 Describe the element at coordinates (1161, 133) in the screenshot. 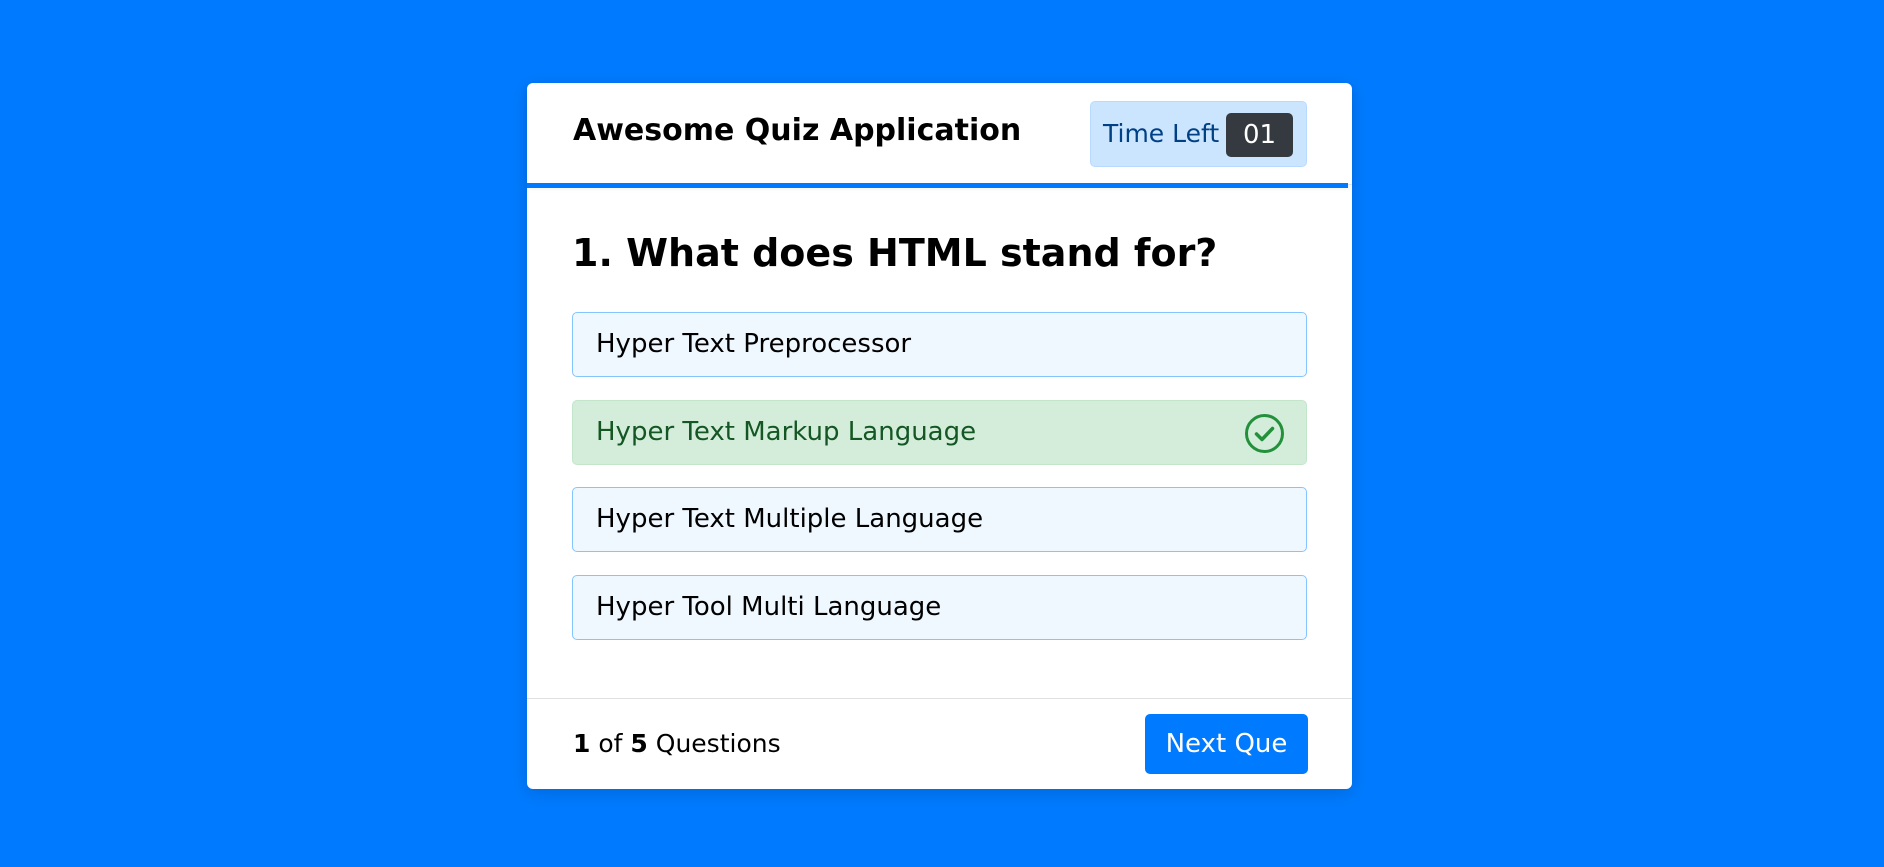

I see `timer-label: Time Left` at that location.